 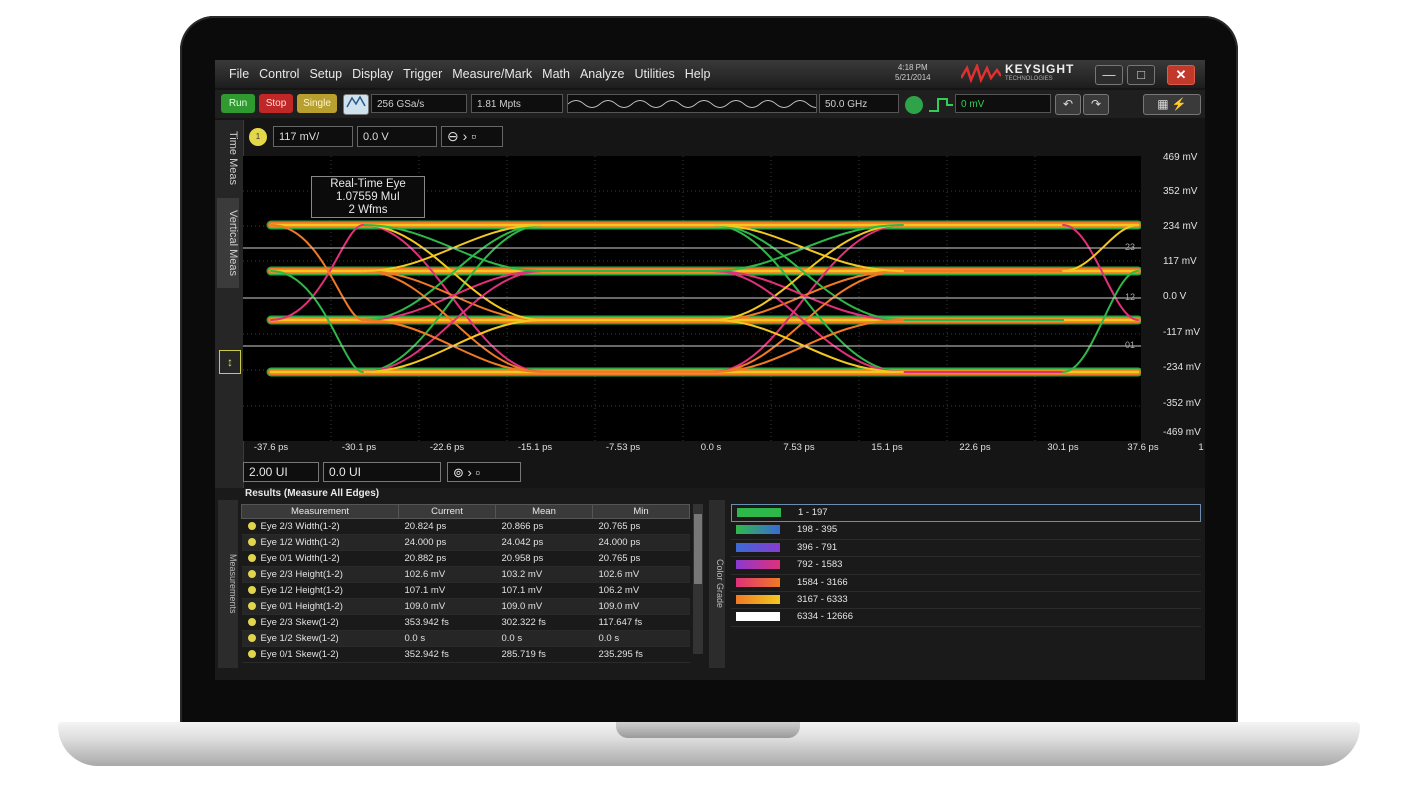 What do you see at coordinates (313, 136) in the screenshot?
I see `vertical-scale-field: 117 mV/` at bounding box center [313, 136].